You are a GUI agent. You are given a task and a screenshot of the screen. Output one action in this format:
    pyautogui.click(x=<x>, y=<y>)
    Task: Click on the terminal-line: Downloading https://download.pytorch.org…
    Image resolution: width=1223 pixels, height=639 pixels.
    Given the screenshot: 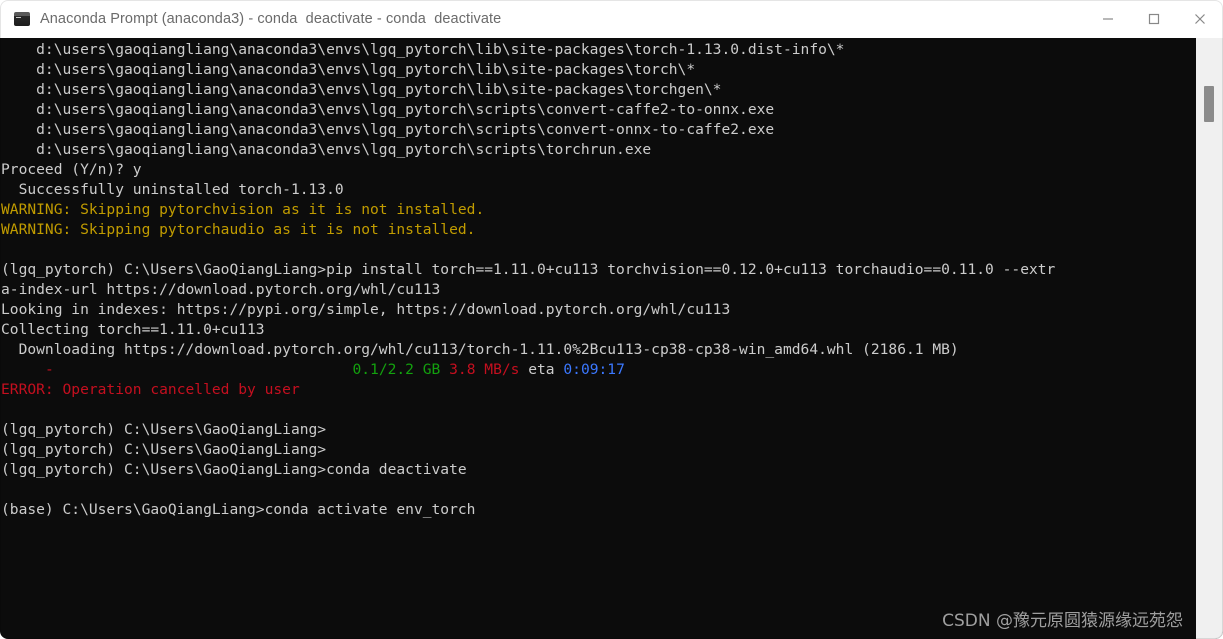 What is the action you would take?
    pyautogui.click(x=598, y=350)
    